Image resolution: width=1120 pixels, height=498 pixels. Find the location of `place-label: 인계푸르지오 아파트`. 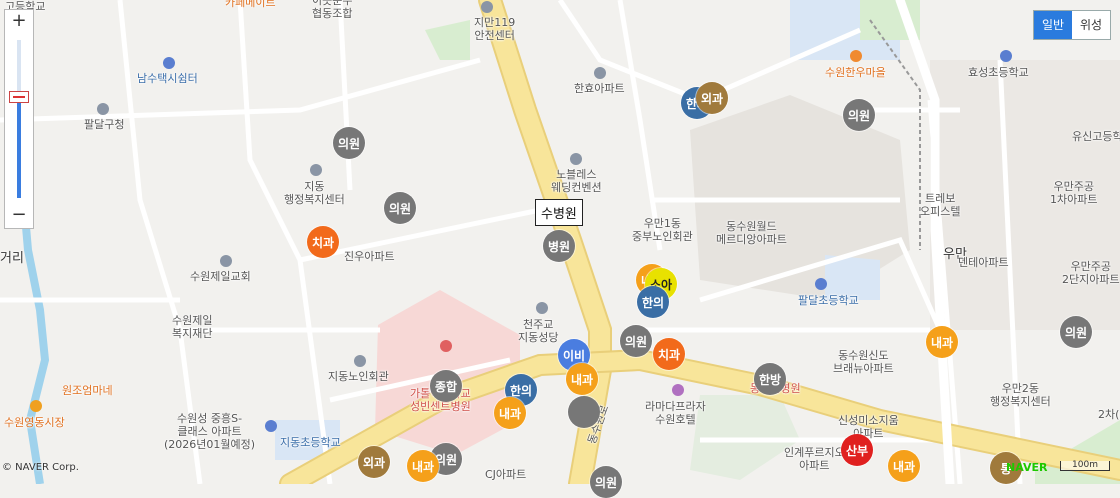

place-label: 인계푸르지오 아파트 is located at coordinates (814, 459).